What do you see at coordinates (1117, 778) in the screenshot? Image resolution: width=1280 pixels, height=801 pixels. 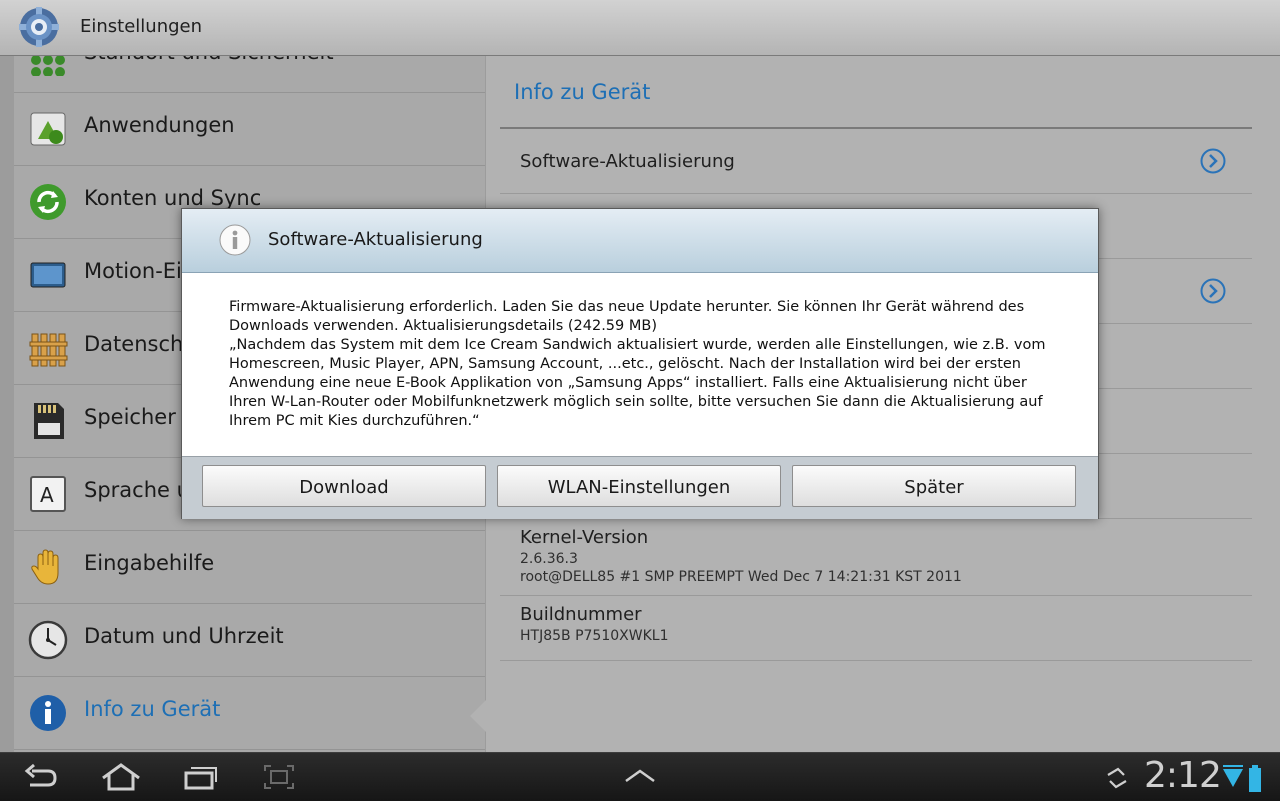 I see `sync-status-icon` at bounding box center [1117, 778].